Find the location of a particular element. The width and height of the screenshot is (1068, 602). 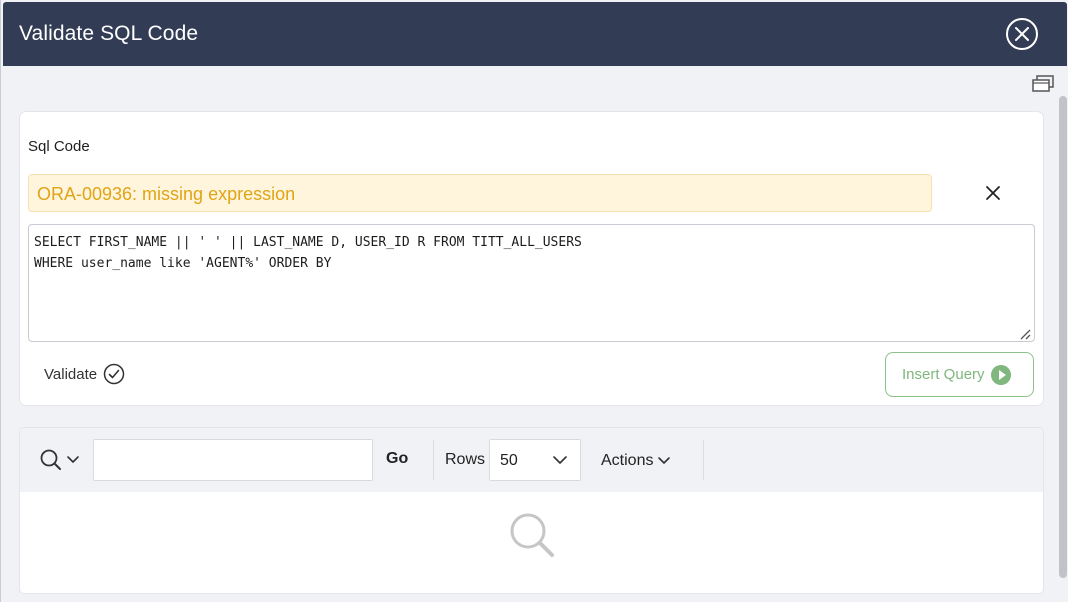

insert-query-button: Insert Query is located at coordinates (959, 374).